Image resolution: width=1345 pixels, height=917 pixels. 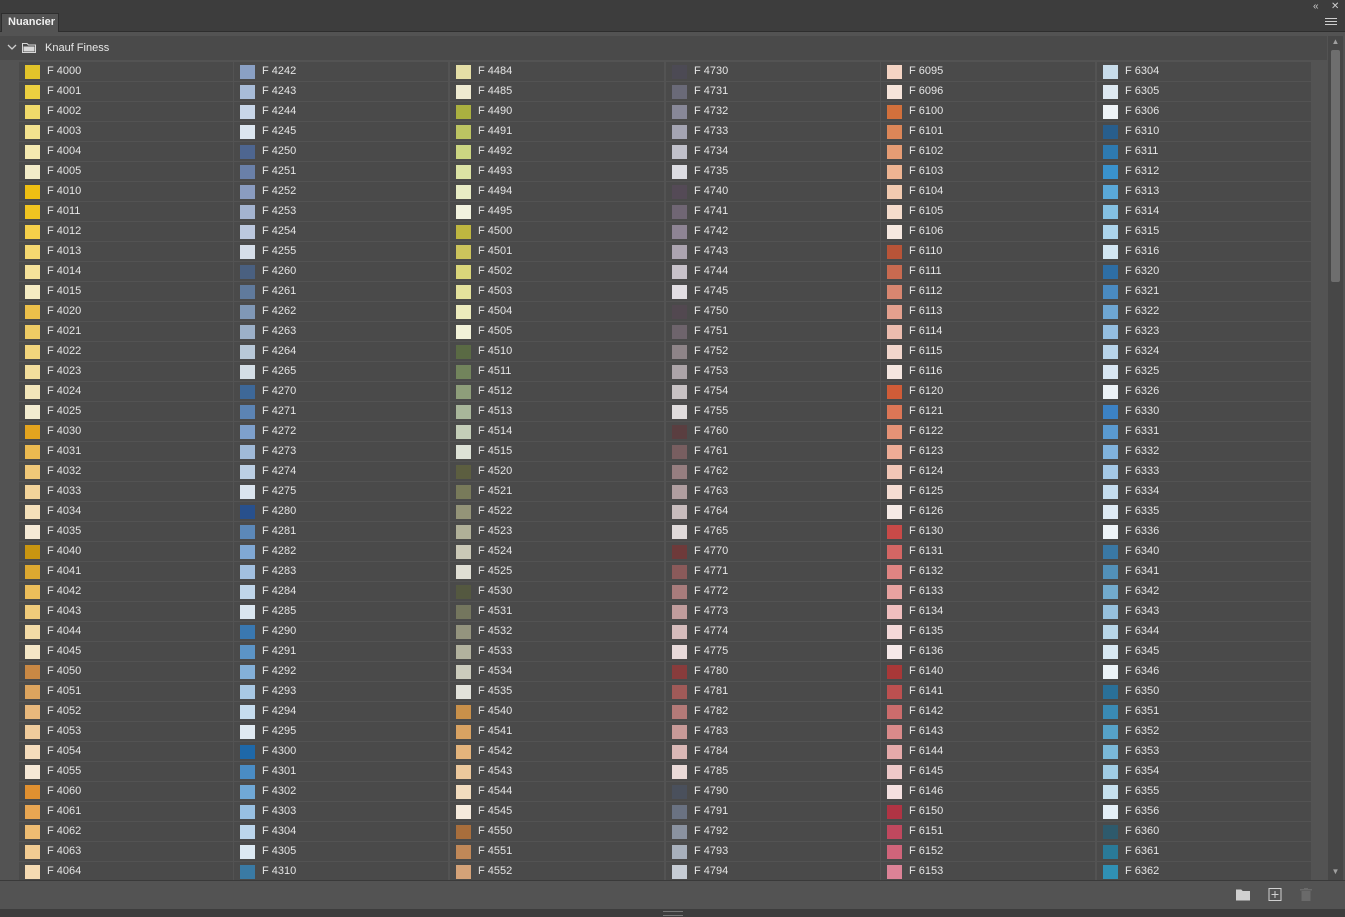 I want to click on swatch-row: F 4274, so click(x=341, y=471).